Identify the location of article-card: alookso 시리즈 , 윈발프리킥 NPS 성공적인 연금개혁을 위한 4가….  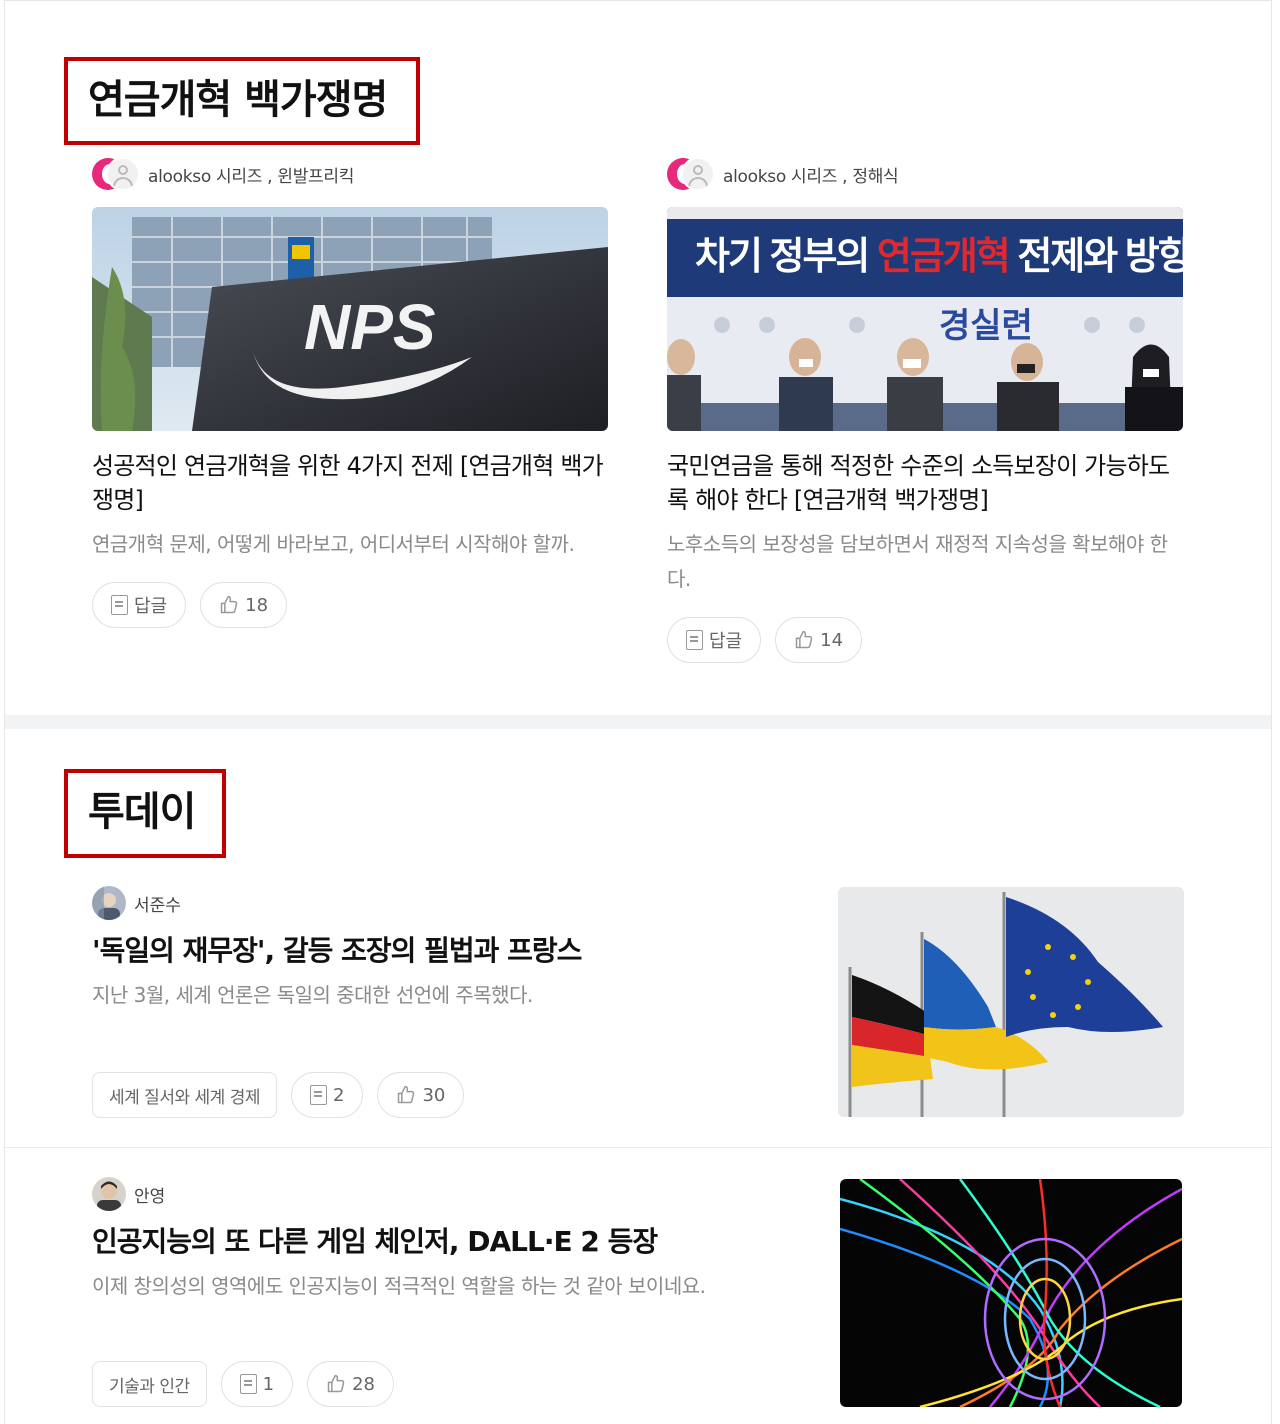
(350, 392).